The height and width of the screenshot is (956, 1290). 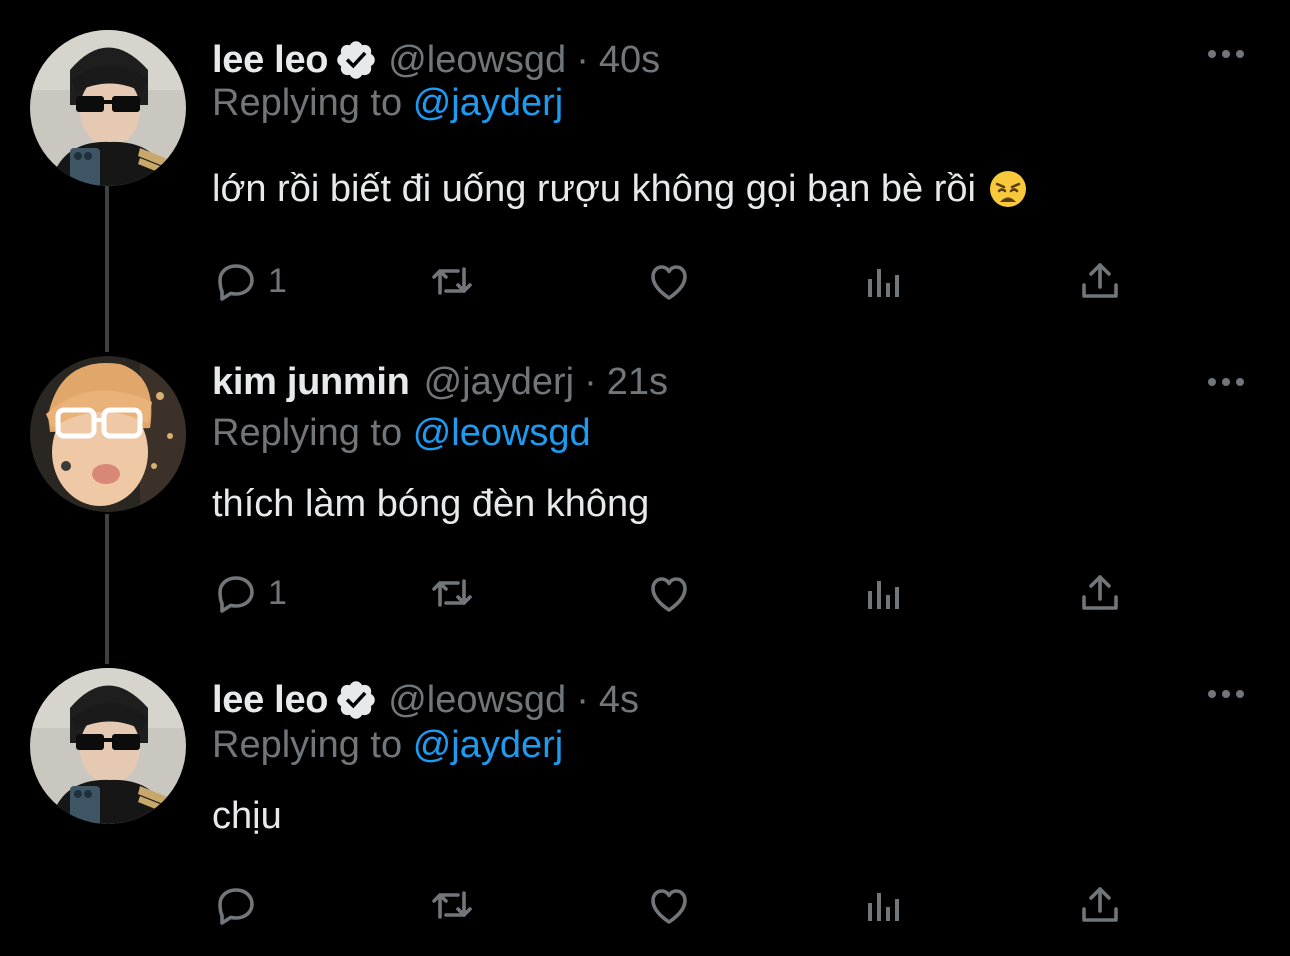 I want to click on timestamp: 4s, so click(x=619, y=700).